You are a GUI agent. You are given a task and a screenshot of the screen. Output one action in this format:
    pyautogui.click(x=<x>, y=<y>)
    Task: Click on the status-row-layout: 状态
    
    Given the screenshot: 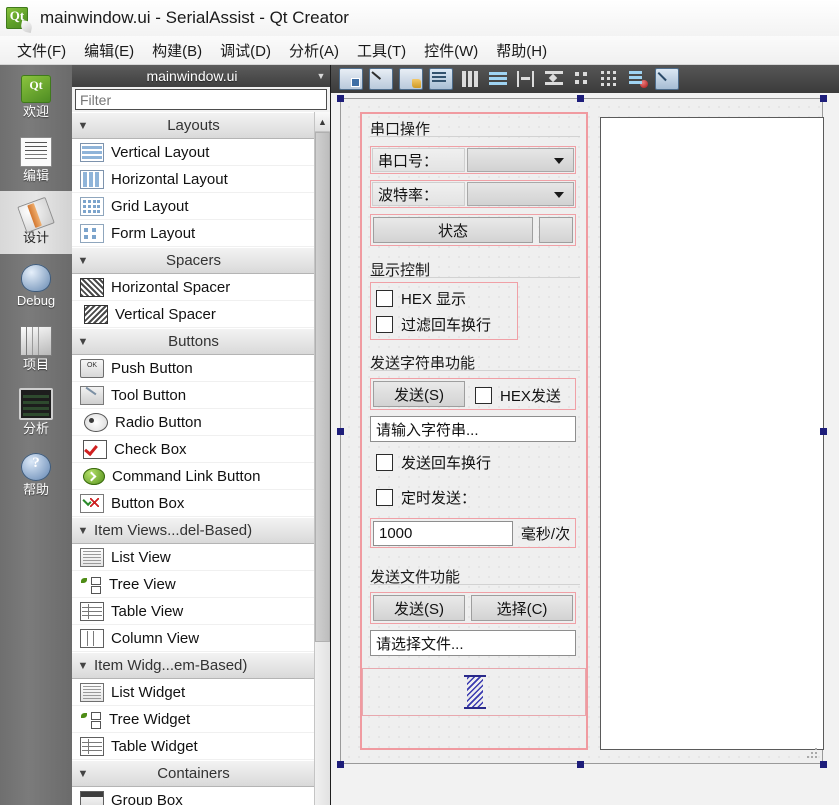 What is the action you would take?
    pyautogui.click(x=473, y=230)
    